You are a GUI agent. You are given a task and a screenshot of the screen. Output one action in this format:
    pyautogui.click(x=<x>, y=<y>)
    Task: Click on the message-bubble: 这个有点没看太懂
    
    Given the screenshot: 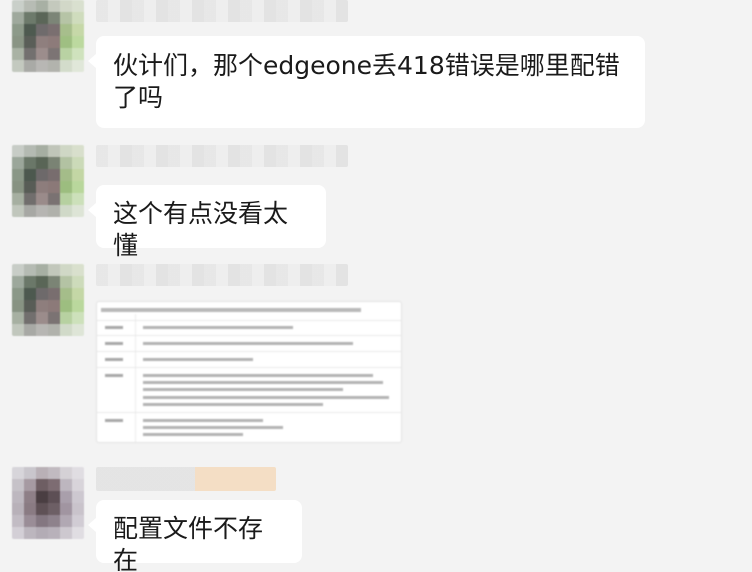 What is the action you would take?
    pyautogui.click(x=207, y=222)
    